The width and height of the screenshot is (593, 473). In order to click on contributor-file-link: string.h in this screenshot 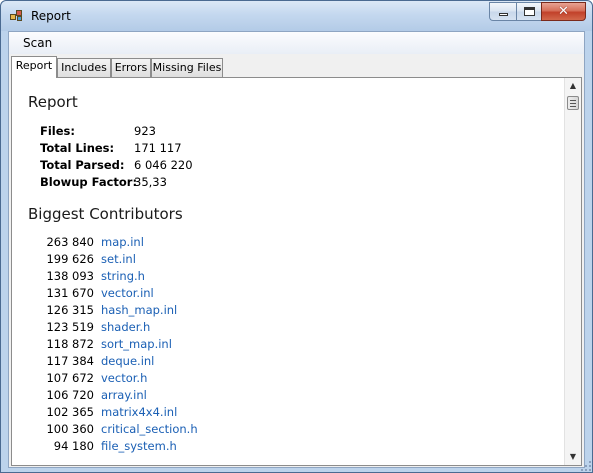, I will do `click(123, 276)`.